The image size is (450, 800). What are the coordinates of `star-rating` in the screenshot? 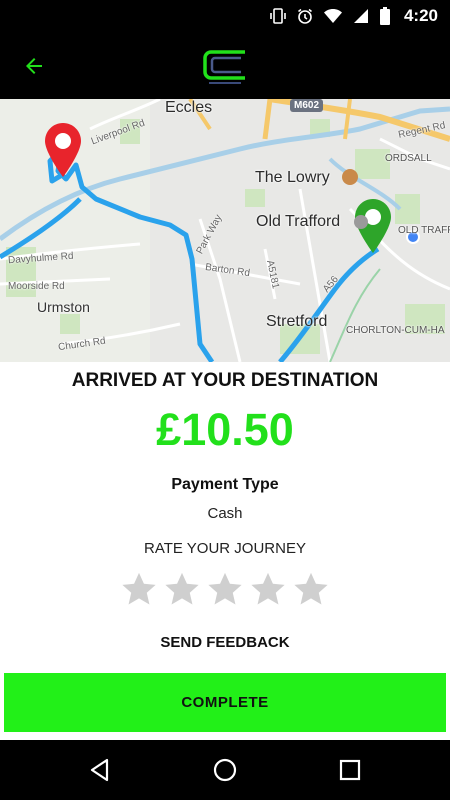 It's located at (225, 590).